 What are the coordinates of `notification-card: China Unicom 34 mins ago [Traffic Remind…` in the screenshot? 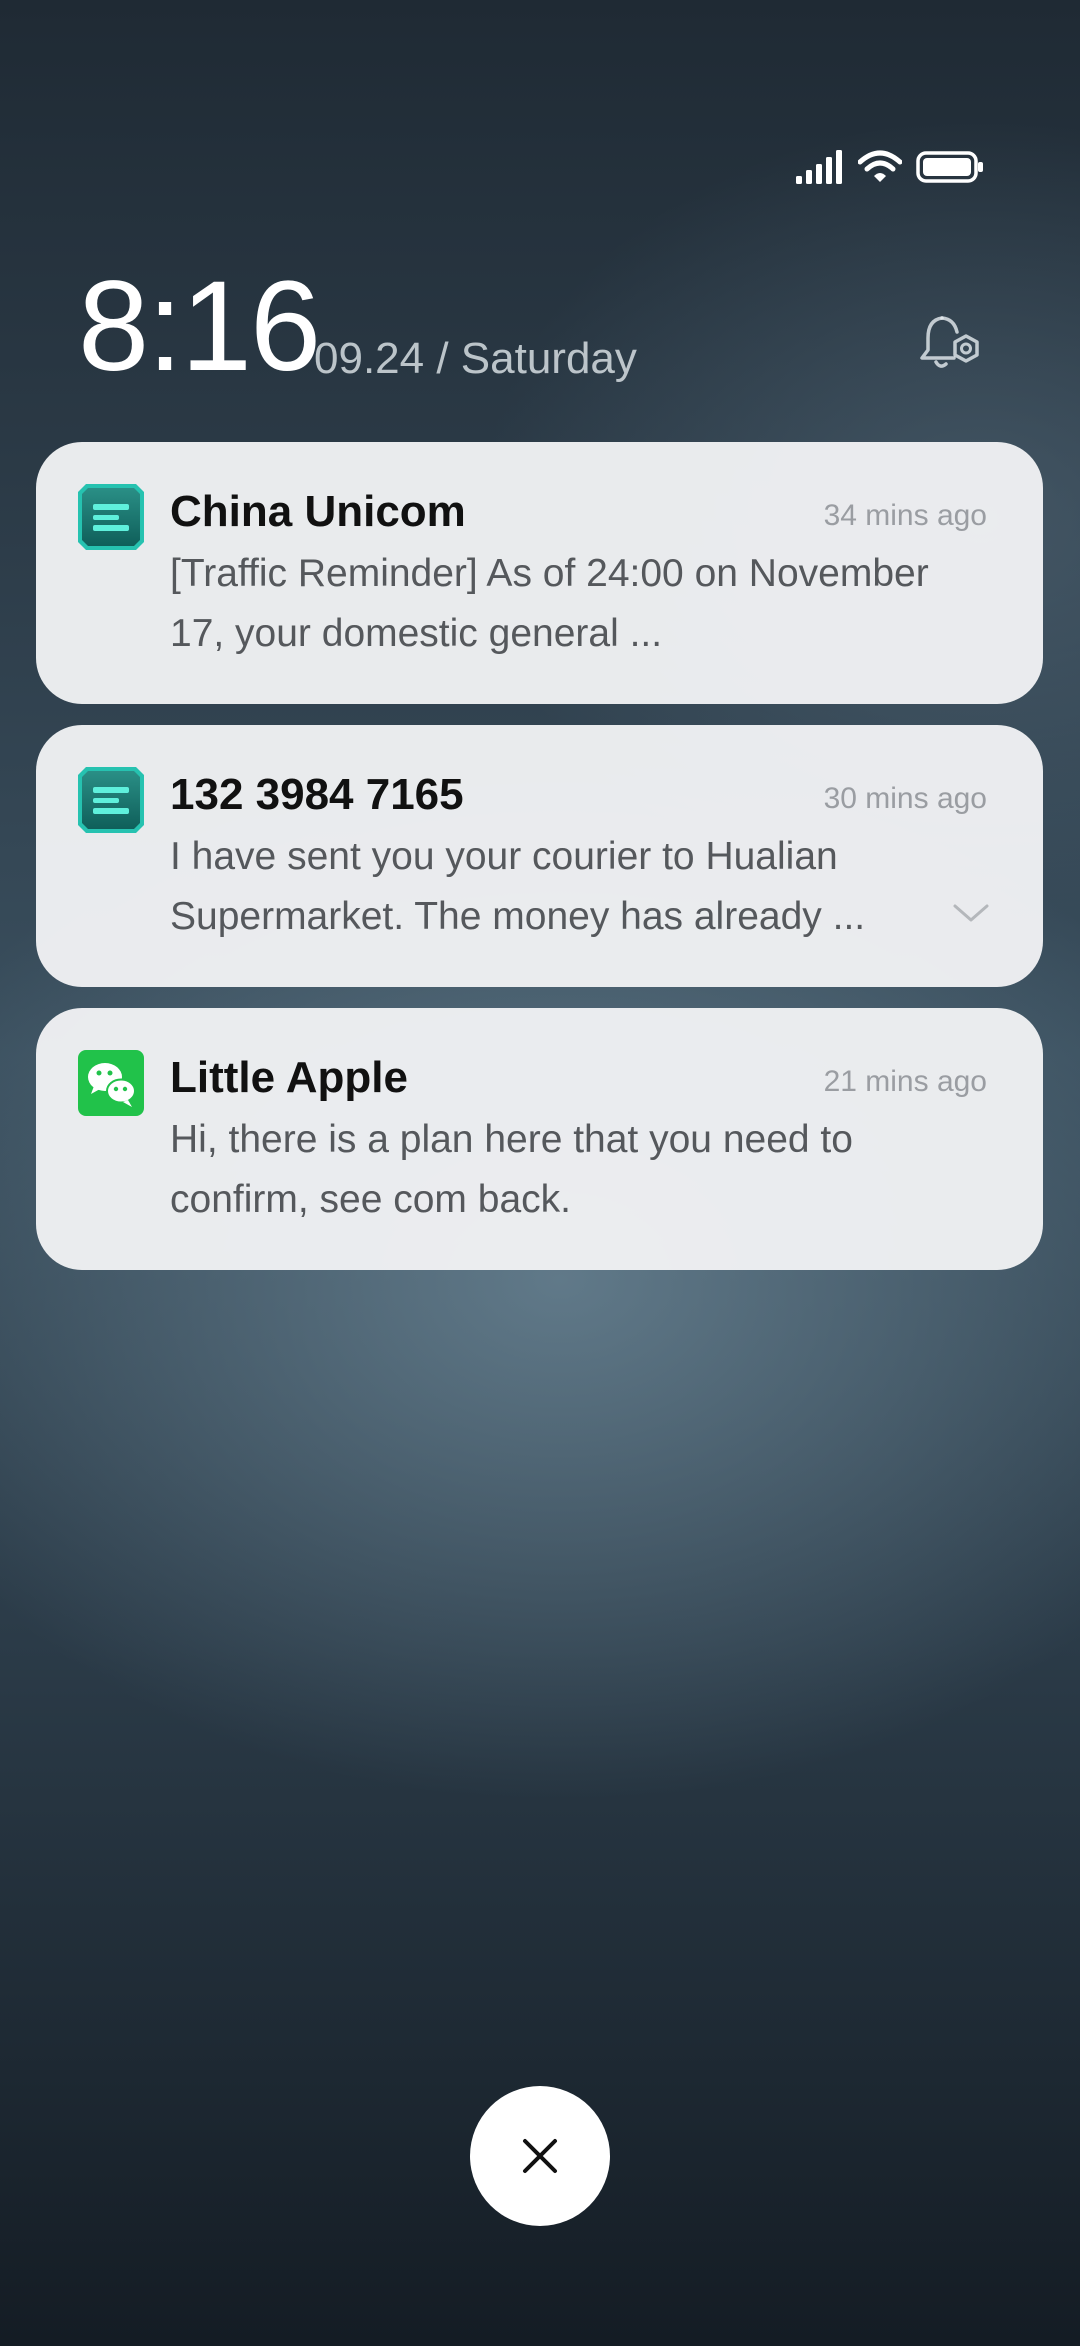 It's located at (539, 573).